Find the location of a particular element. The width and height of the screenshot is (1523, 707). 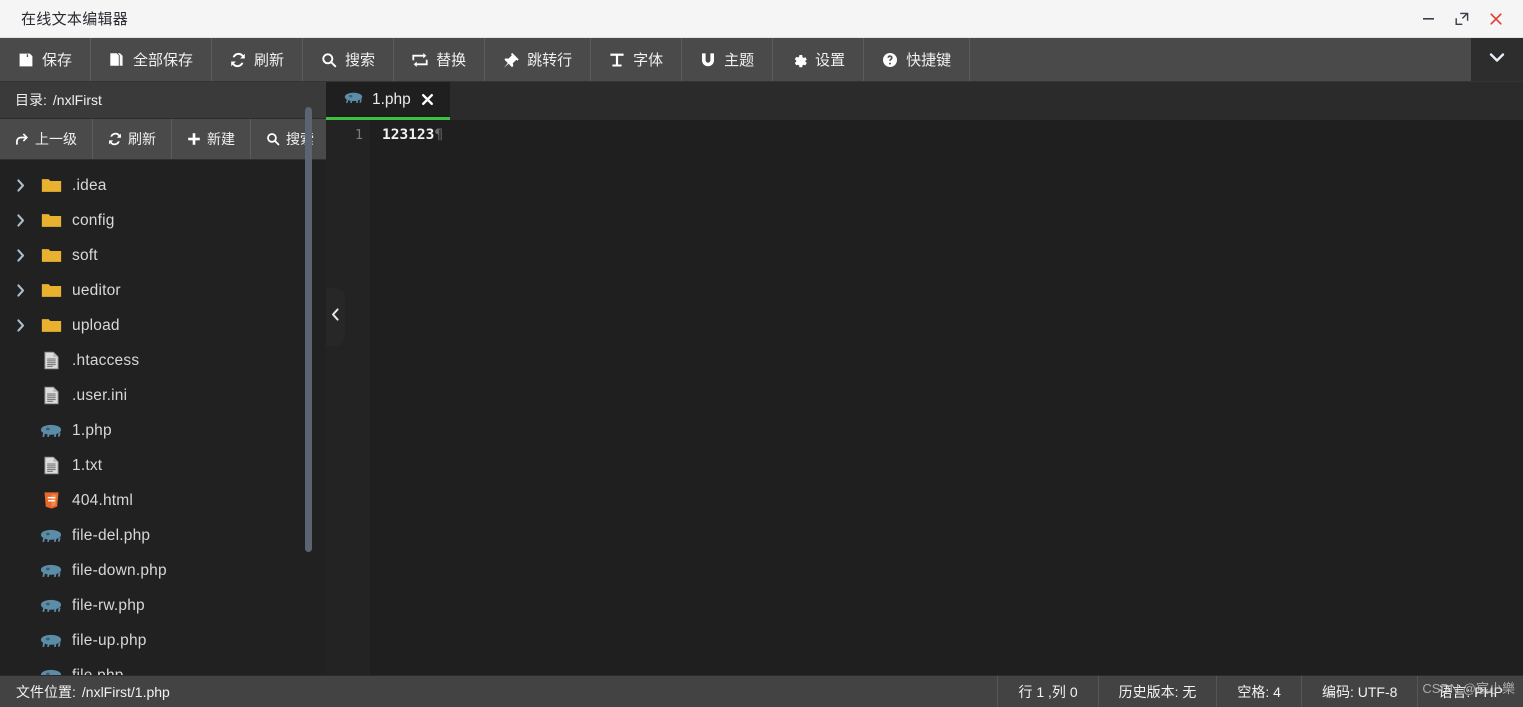

editor-tab-1php: 1.php is located at coordinates (388, 101).